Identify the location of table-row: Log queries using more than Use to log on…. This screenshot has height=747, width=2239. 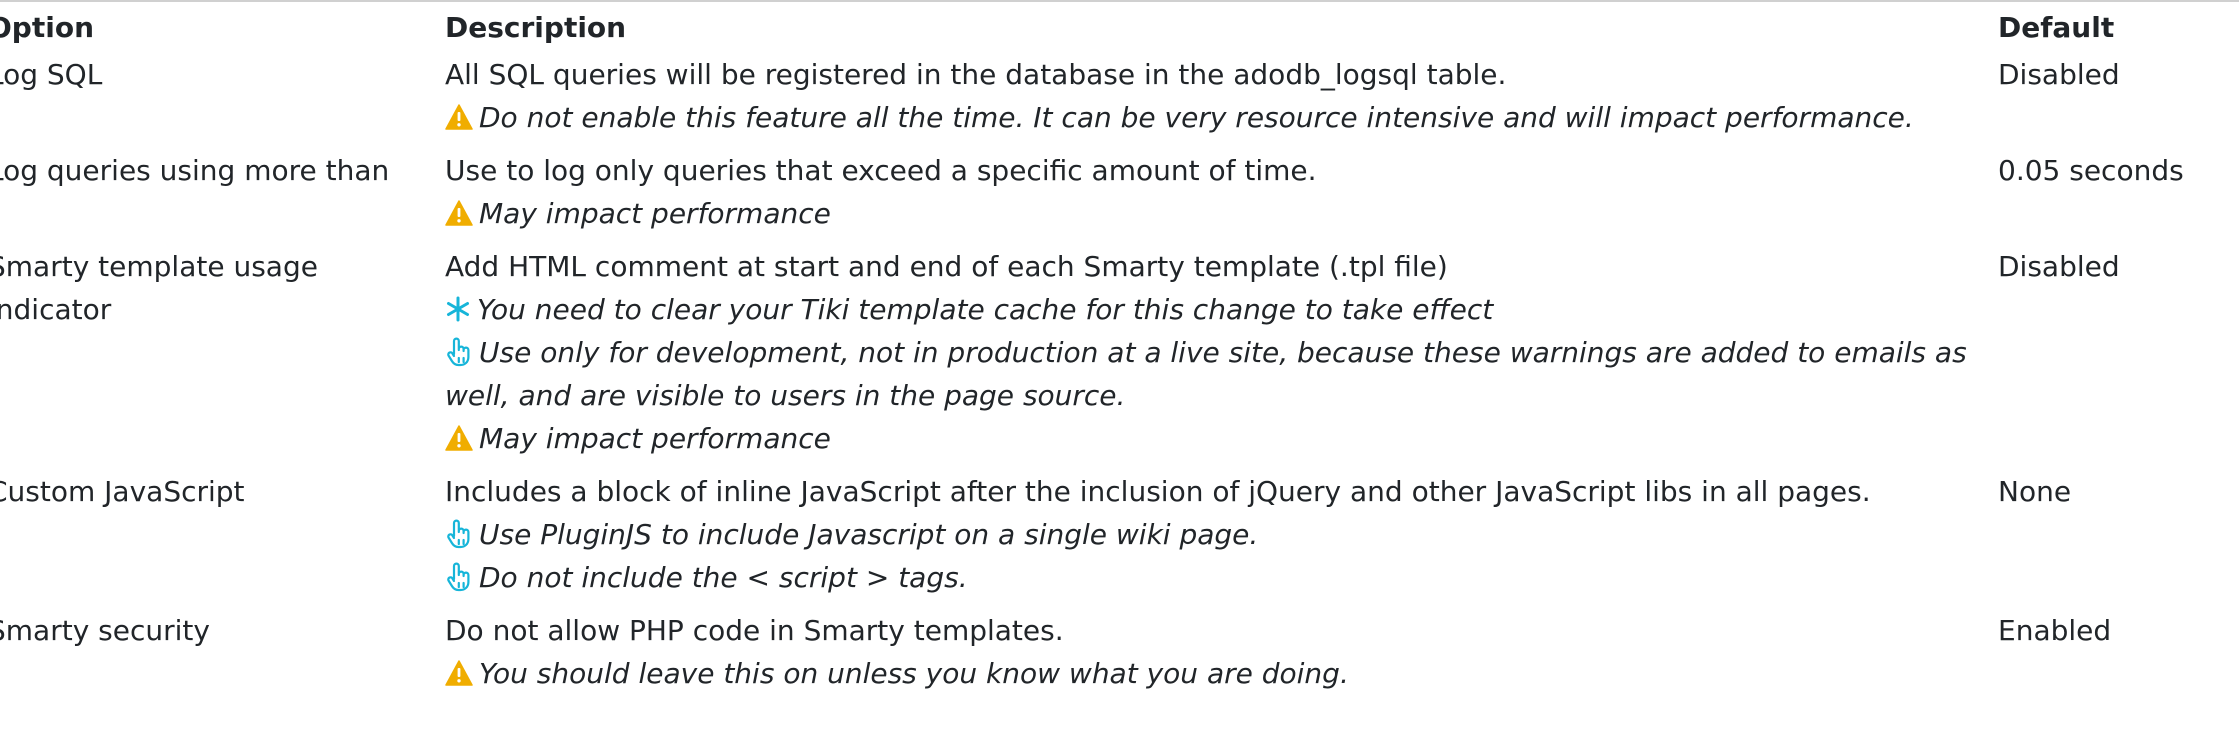
(1119, 195).